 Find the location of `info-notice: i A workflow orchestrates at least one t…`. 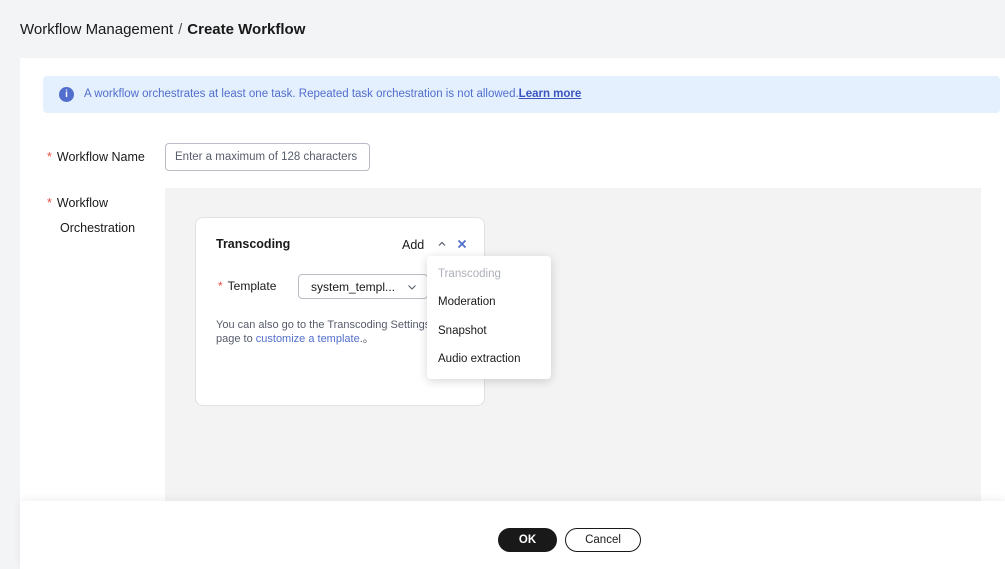

info-notice: i A workflow orchestrates at least one t… is located at coordinates (521, 94).